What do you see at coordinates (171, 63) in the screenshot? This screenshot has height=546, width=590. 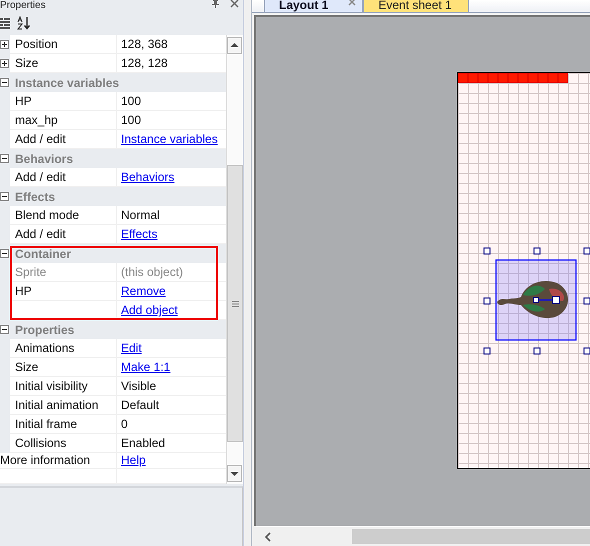 I see `value-cell: 128, 128` at bounding box center [171, 63].